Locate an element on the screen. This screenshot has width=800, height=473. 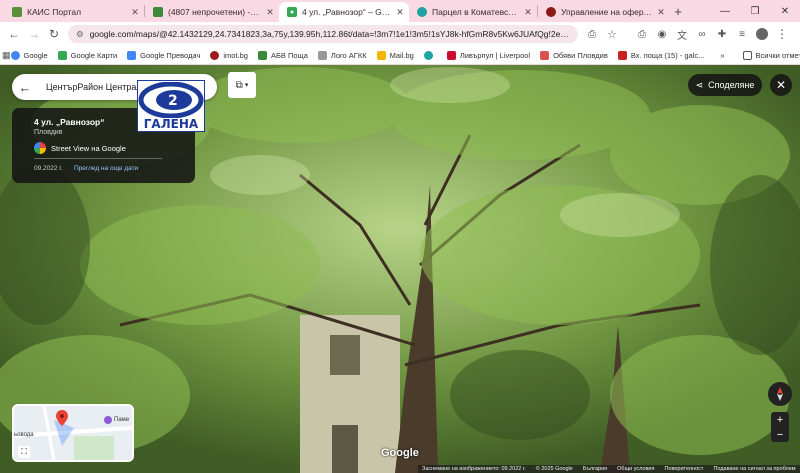
map-label-right: Паме is located at coordinates (116, 420).